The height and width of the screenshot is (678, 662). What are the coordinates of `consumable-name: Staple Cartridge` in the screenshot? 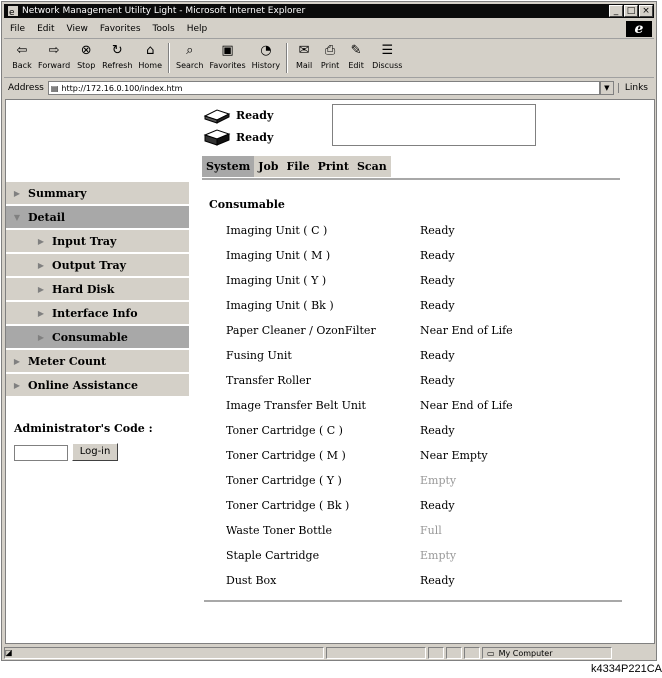 It's located at (273, 555).